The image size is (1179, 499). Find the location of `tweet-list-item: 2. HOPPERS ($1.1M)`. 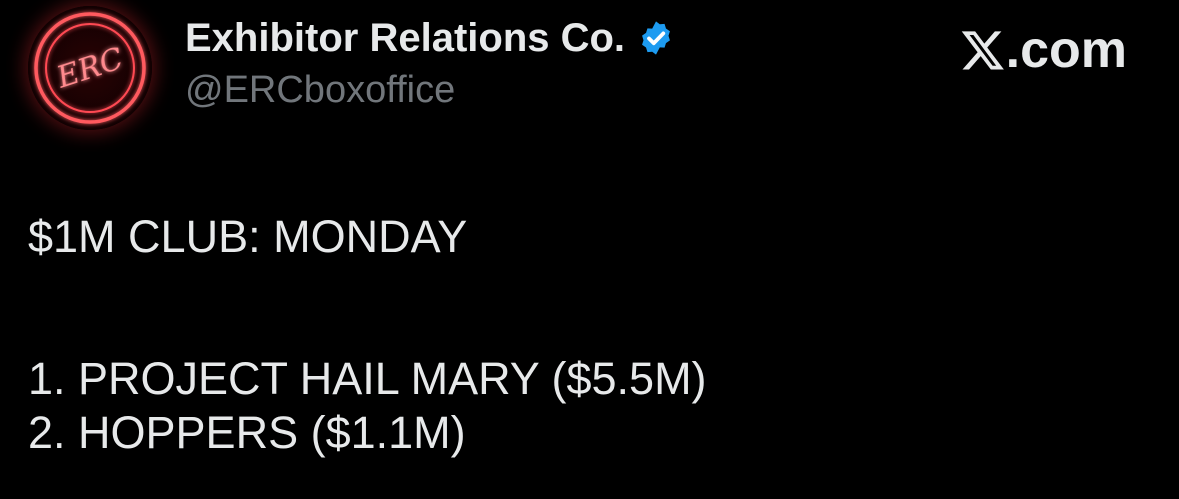

tweet-list-item: 2. HOPPERS ($1.1M) is located at coordinates (247, 432).